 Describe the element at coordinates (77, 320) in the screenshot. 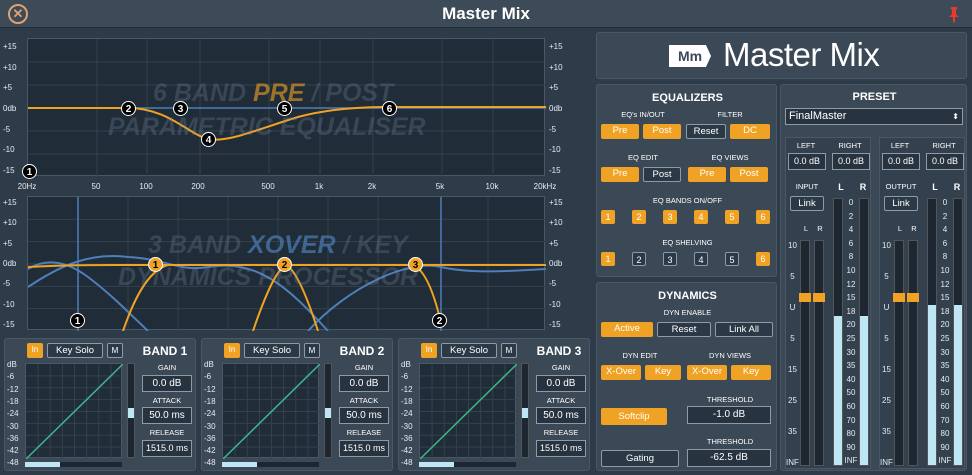

I see `xover-split-1: 1` at that location.